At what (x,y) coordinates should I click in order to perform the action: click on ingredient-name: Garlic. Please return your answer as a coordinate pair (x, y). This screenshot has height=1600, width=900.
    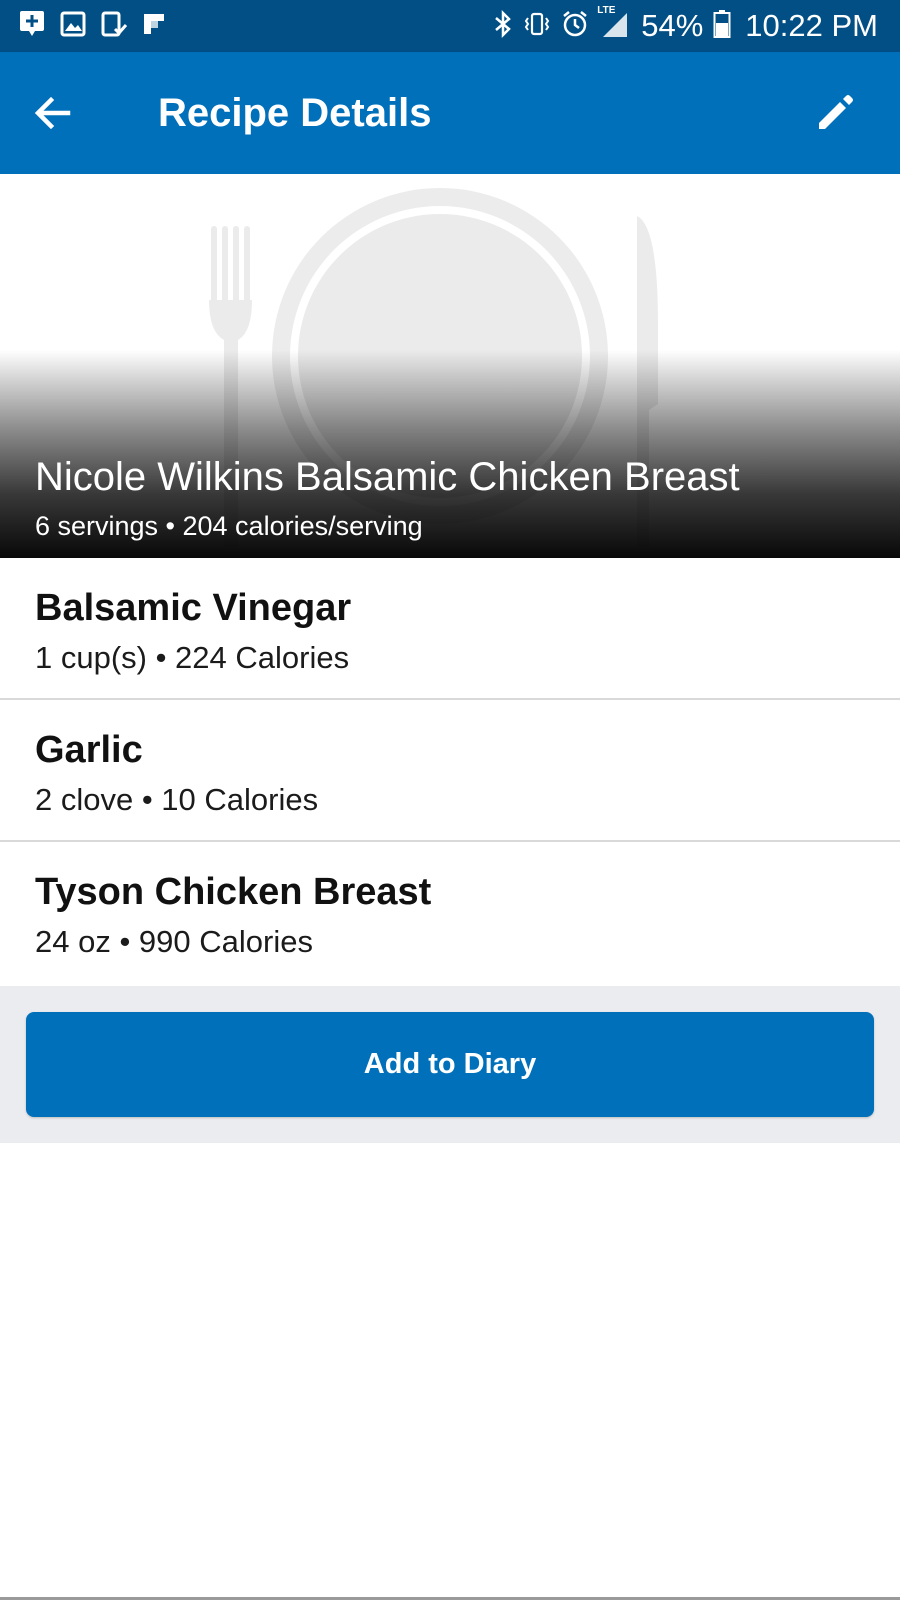
    Looking at the image, I should click on (89, 750).